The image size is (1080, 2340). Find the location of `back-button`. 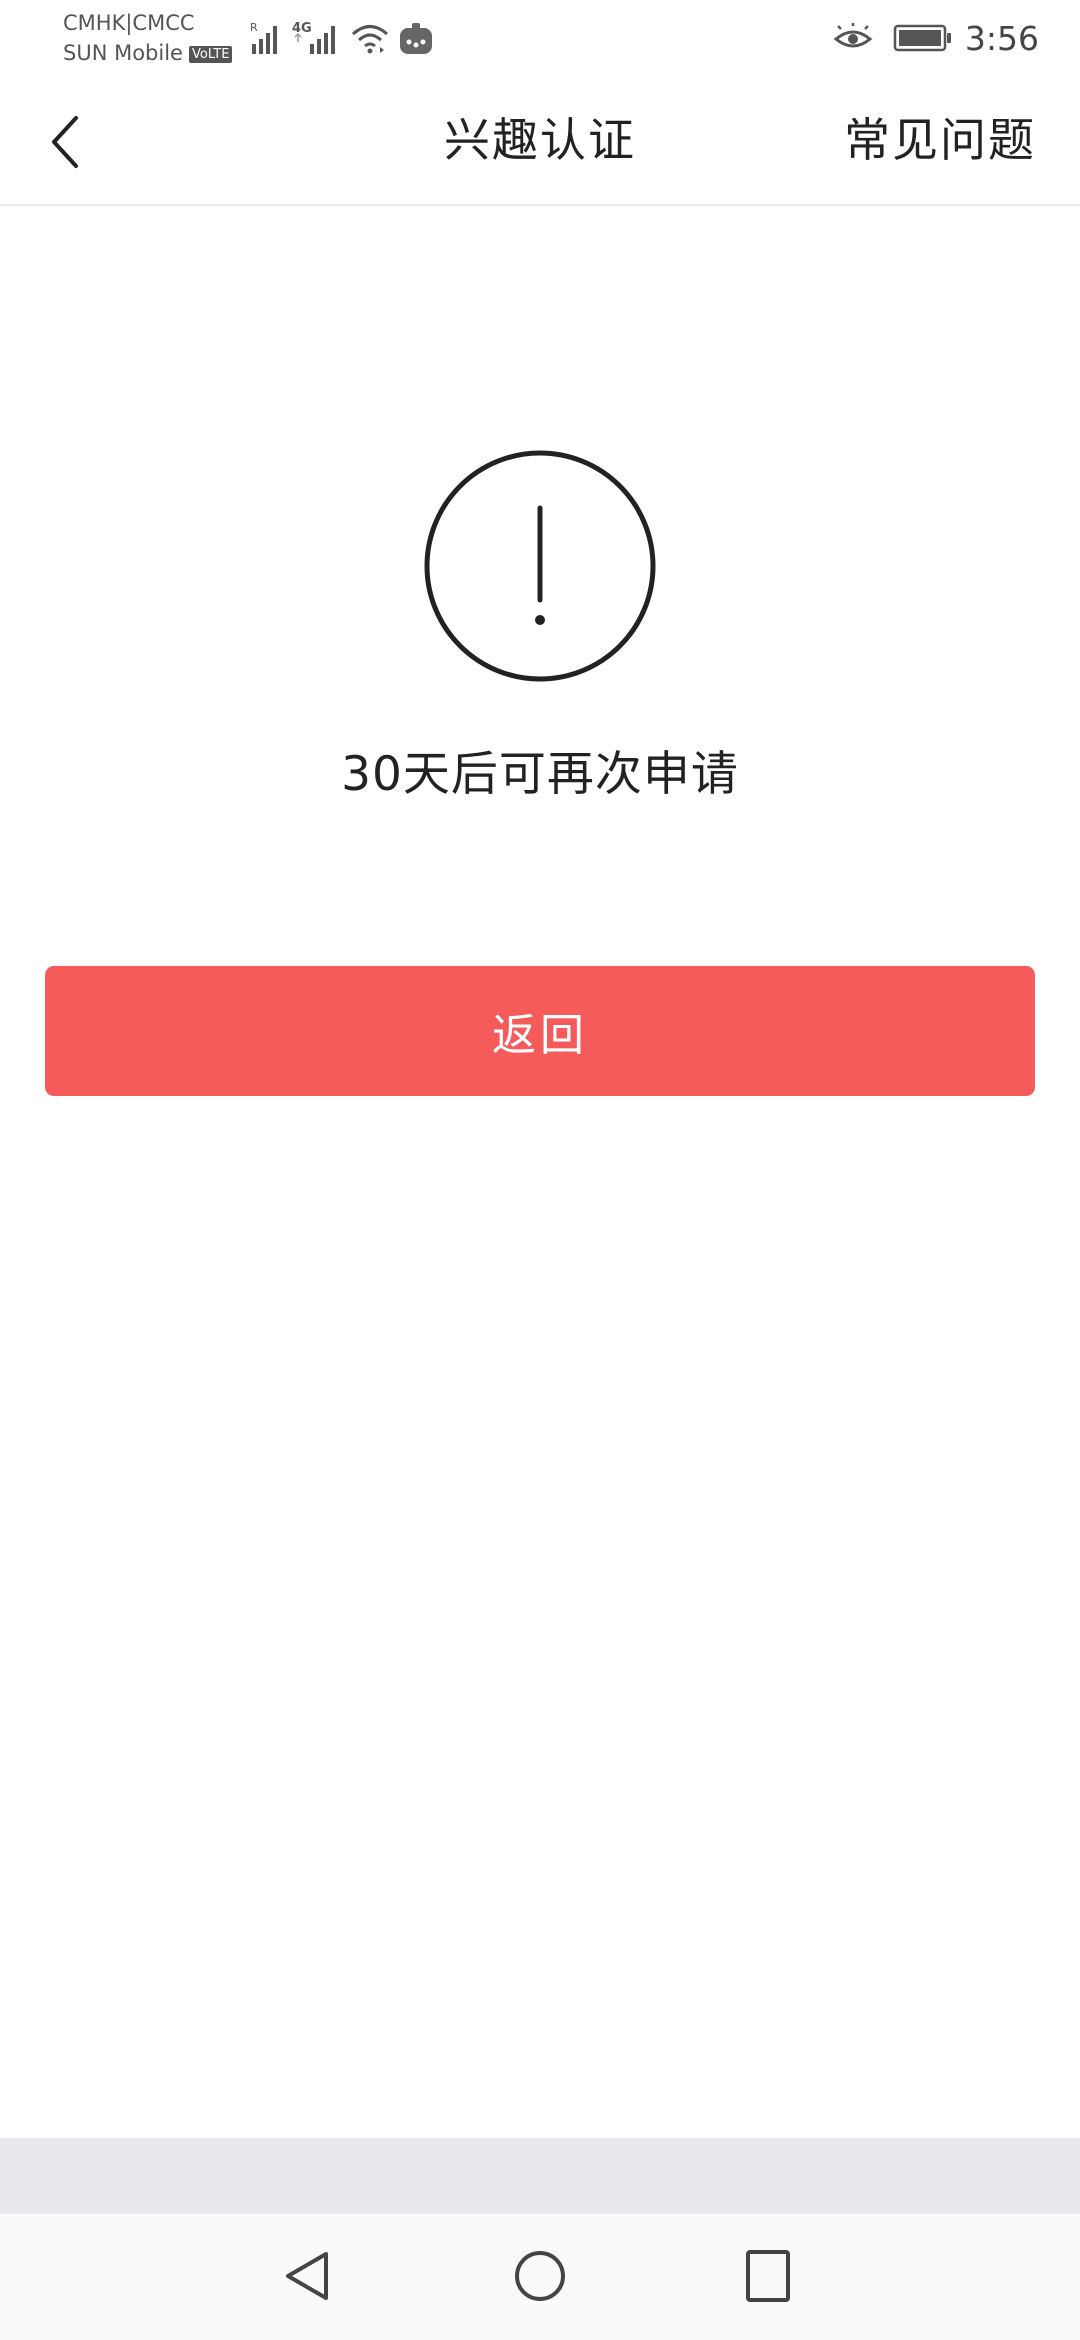

back-button is located at coordinates (66, 142).